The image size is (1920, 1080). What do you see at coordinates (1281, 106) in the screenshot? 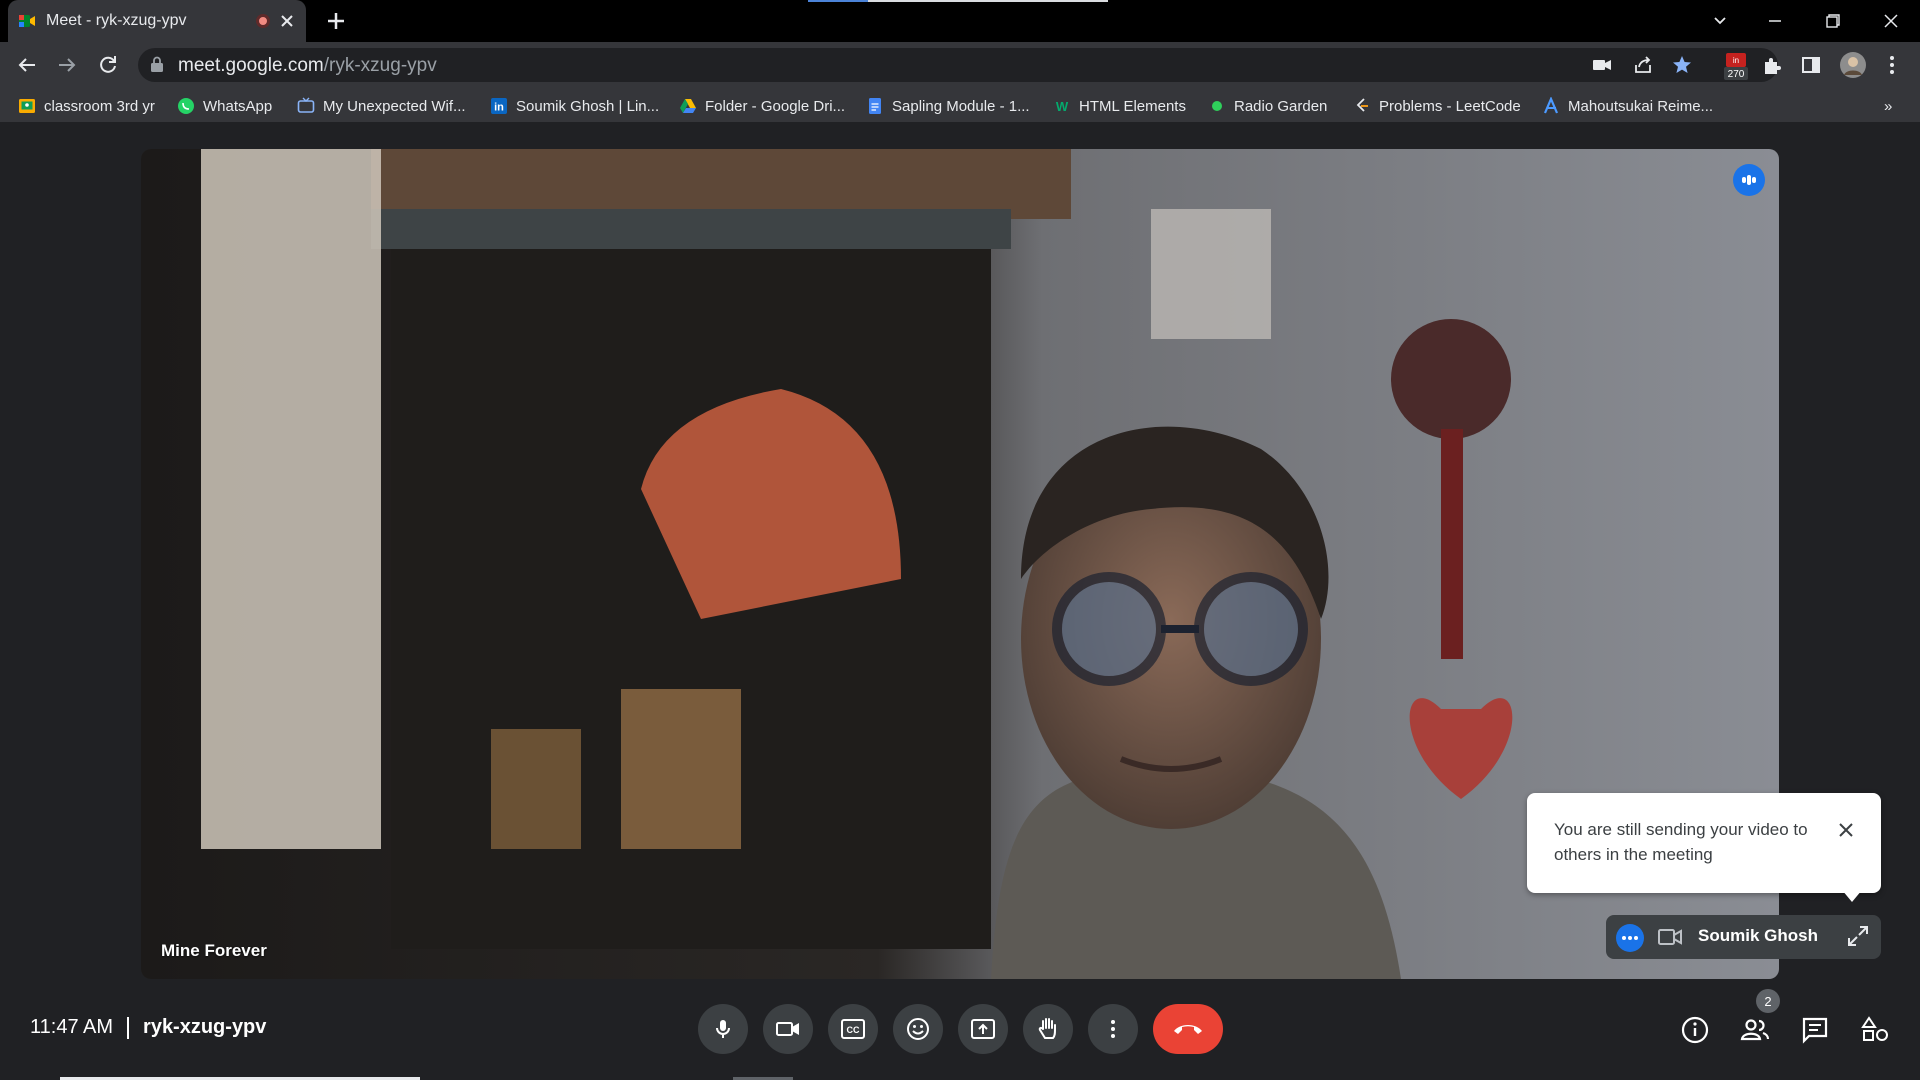
I see `bookmark-label: Radio Garden` at bounding box center [1281, 106].